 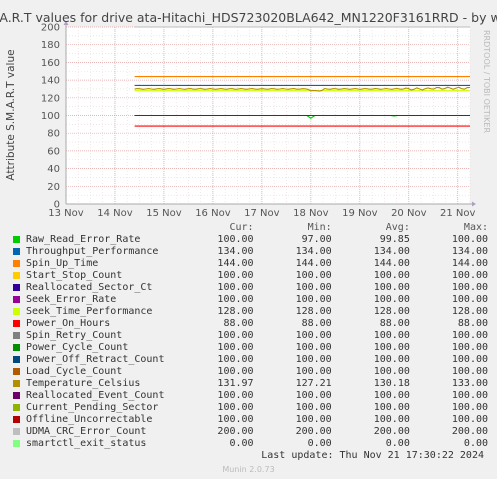 I want to click on legend-cur: 200.00, so click(x=235, y=431).